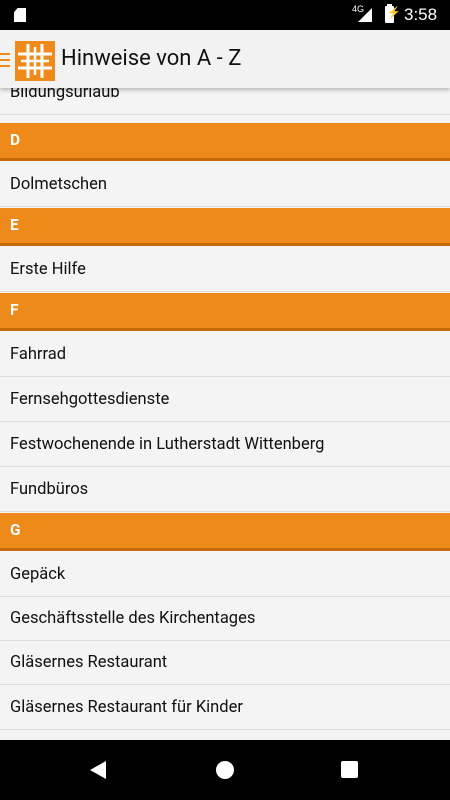 Image resolution: width=450 pixels, height=800 pixels. I want to click on page-title: Hinweise von A - Z, so click(151, 58).